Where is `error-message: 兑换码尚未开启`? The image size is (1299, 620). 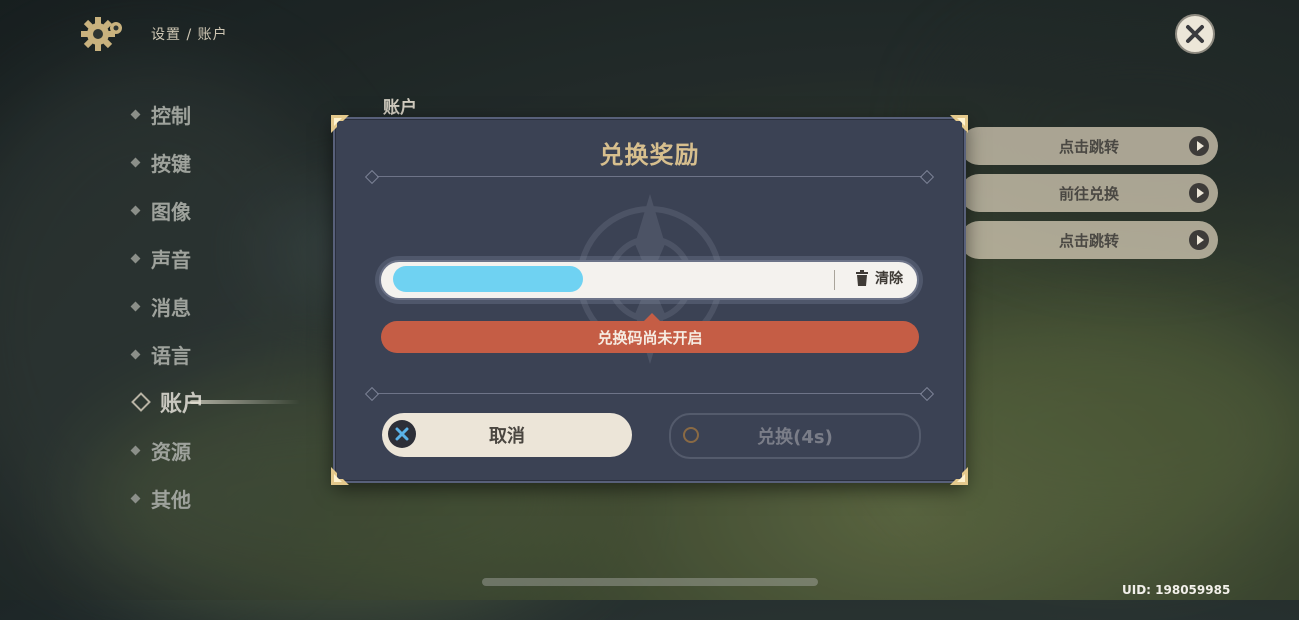
error-message: 兑换码尚未开启 is located at coordinates (650, 333).